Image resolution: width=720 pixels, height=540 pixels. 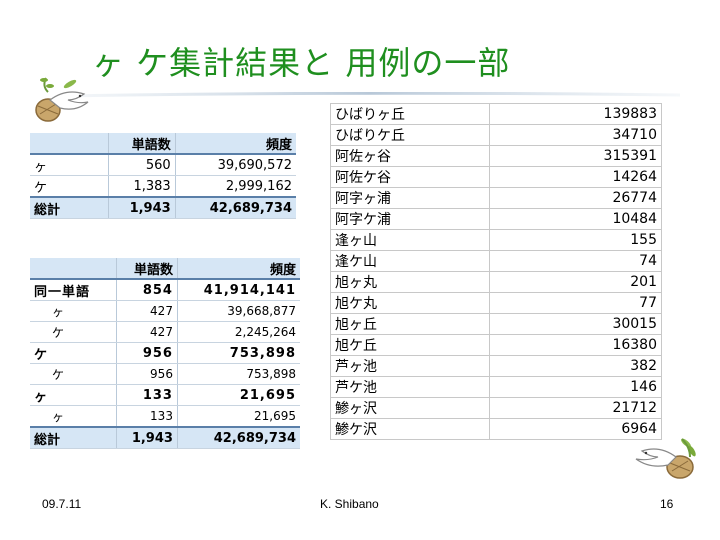 What do you see at coordinates (410, 261) in the screenshot?
I see `place-name-cell: 逢ケ山` at bounding box center [410, 261].